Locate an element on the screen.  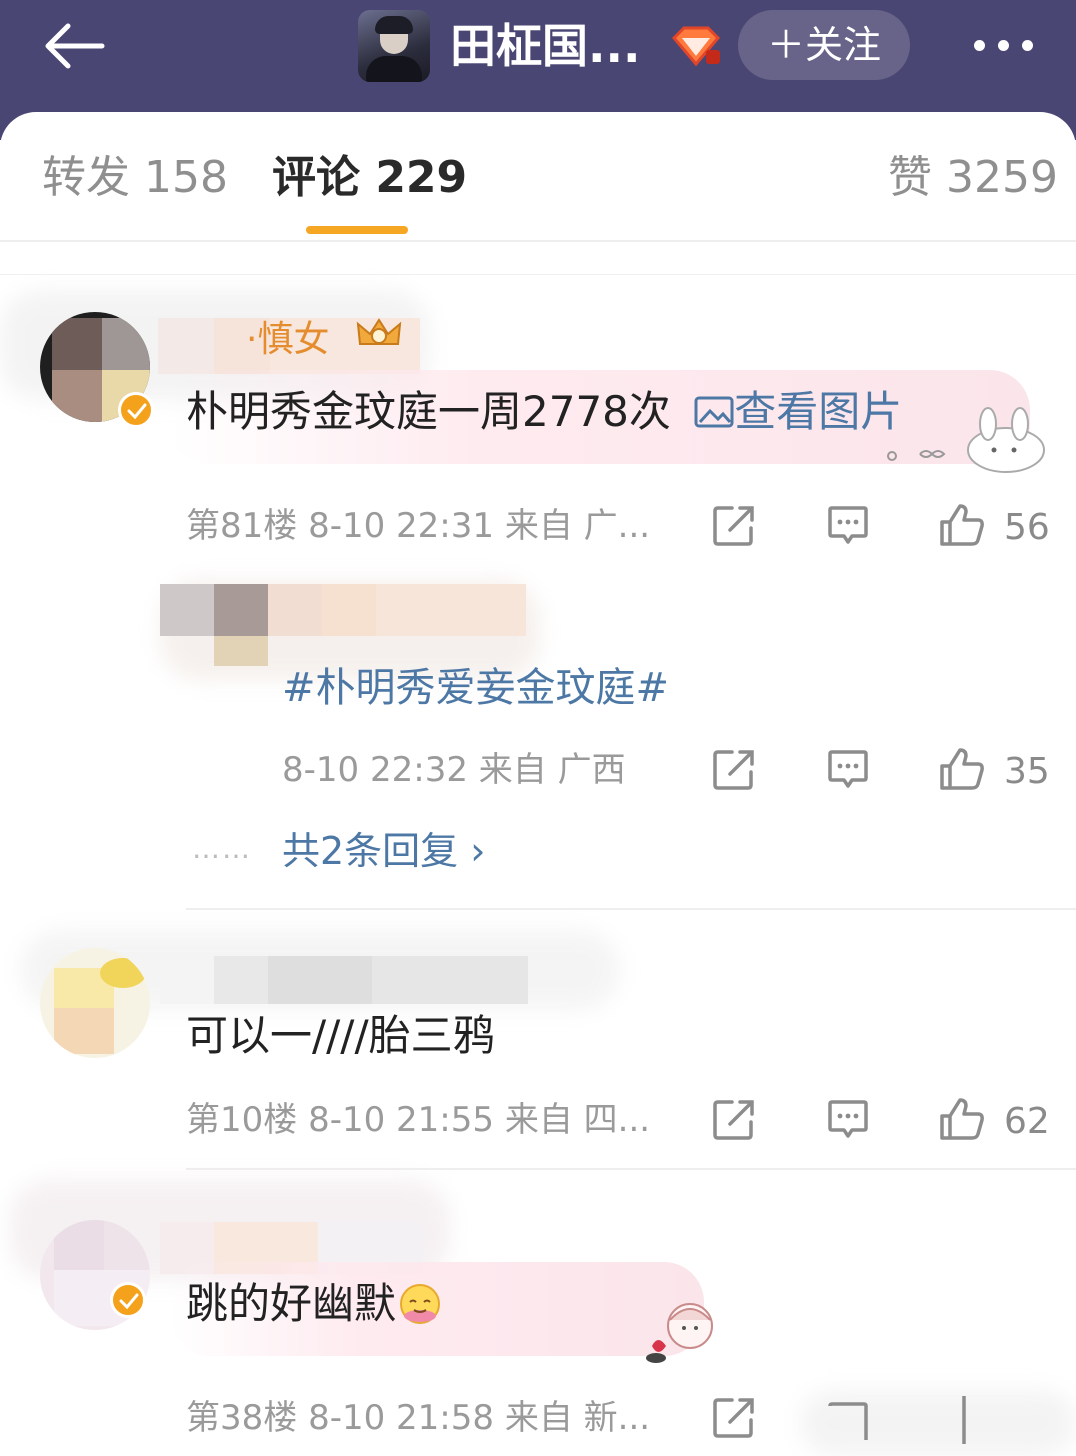
follow-button: ＋关注 is located at coordinates (824, 45).